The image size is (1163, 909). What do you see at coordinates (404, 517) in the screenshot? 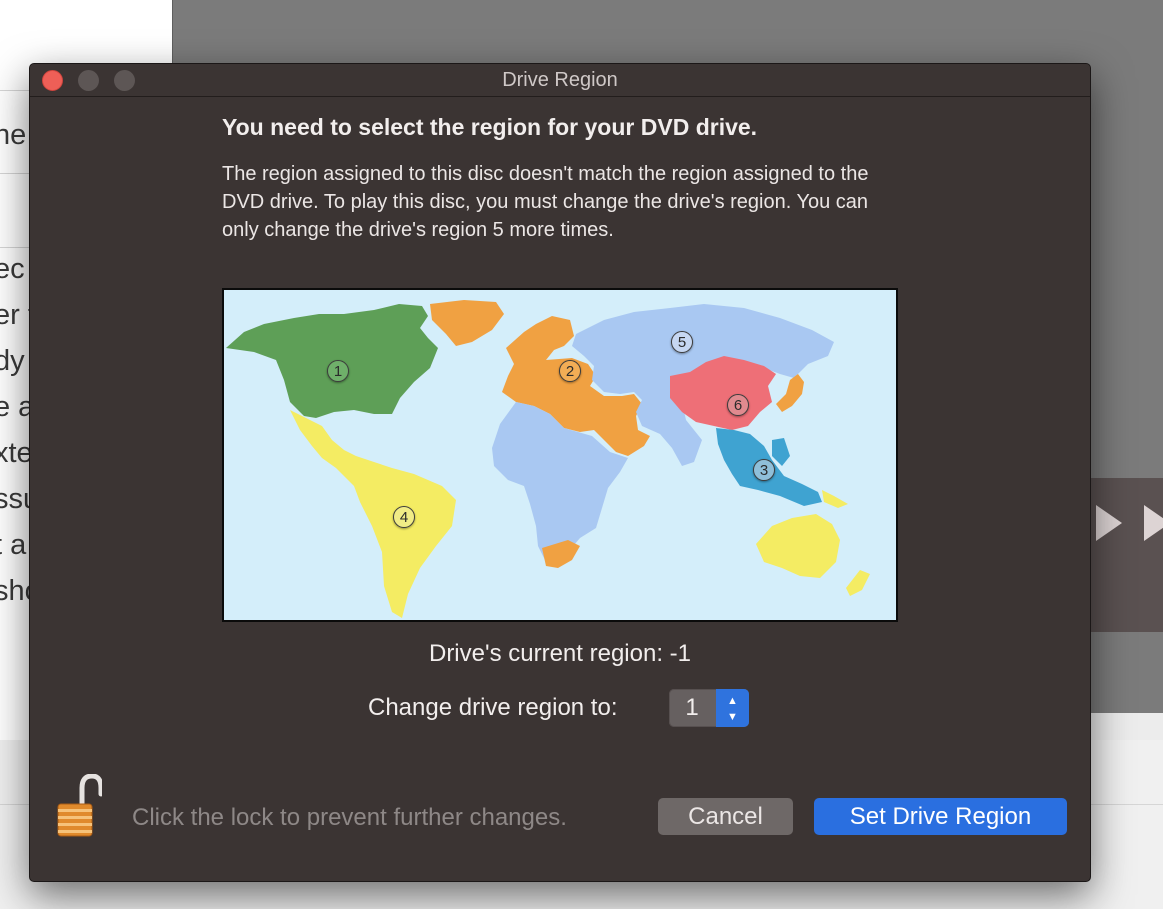
I see `region-4-marker: 4` at bounding box center [404, 517].